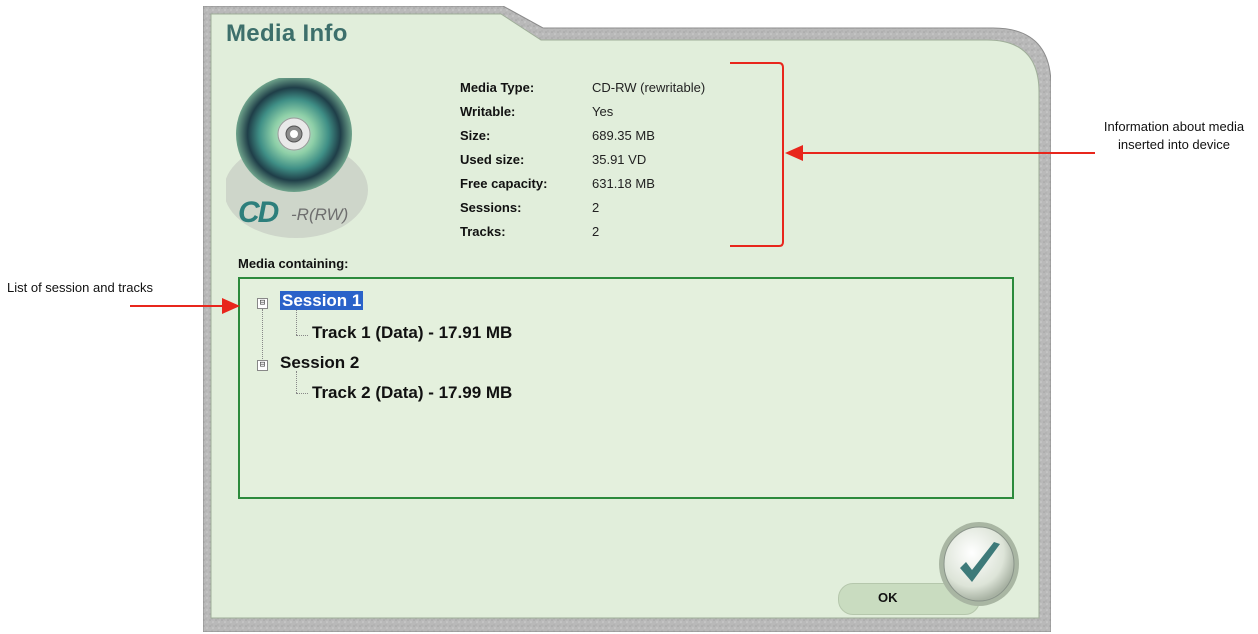 This screenshot has width=1258, height=634. I want to click on annotation-arrow-left, so click(185, 306).